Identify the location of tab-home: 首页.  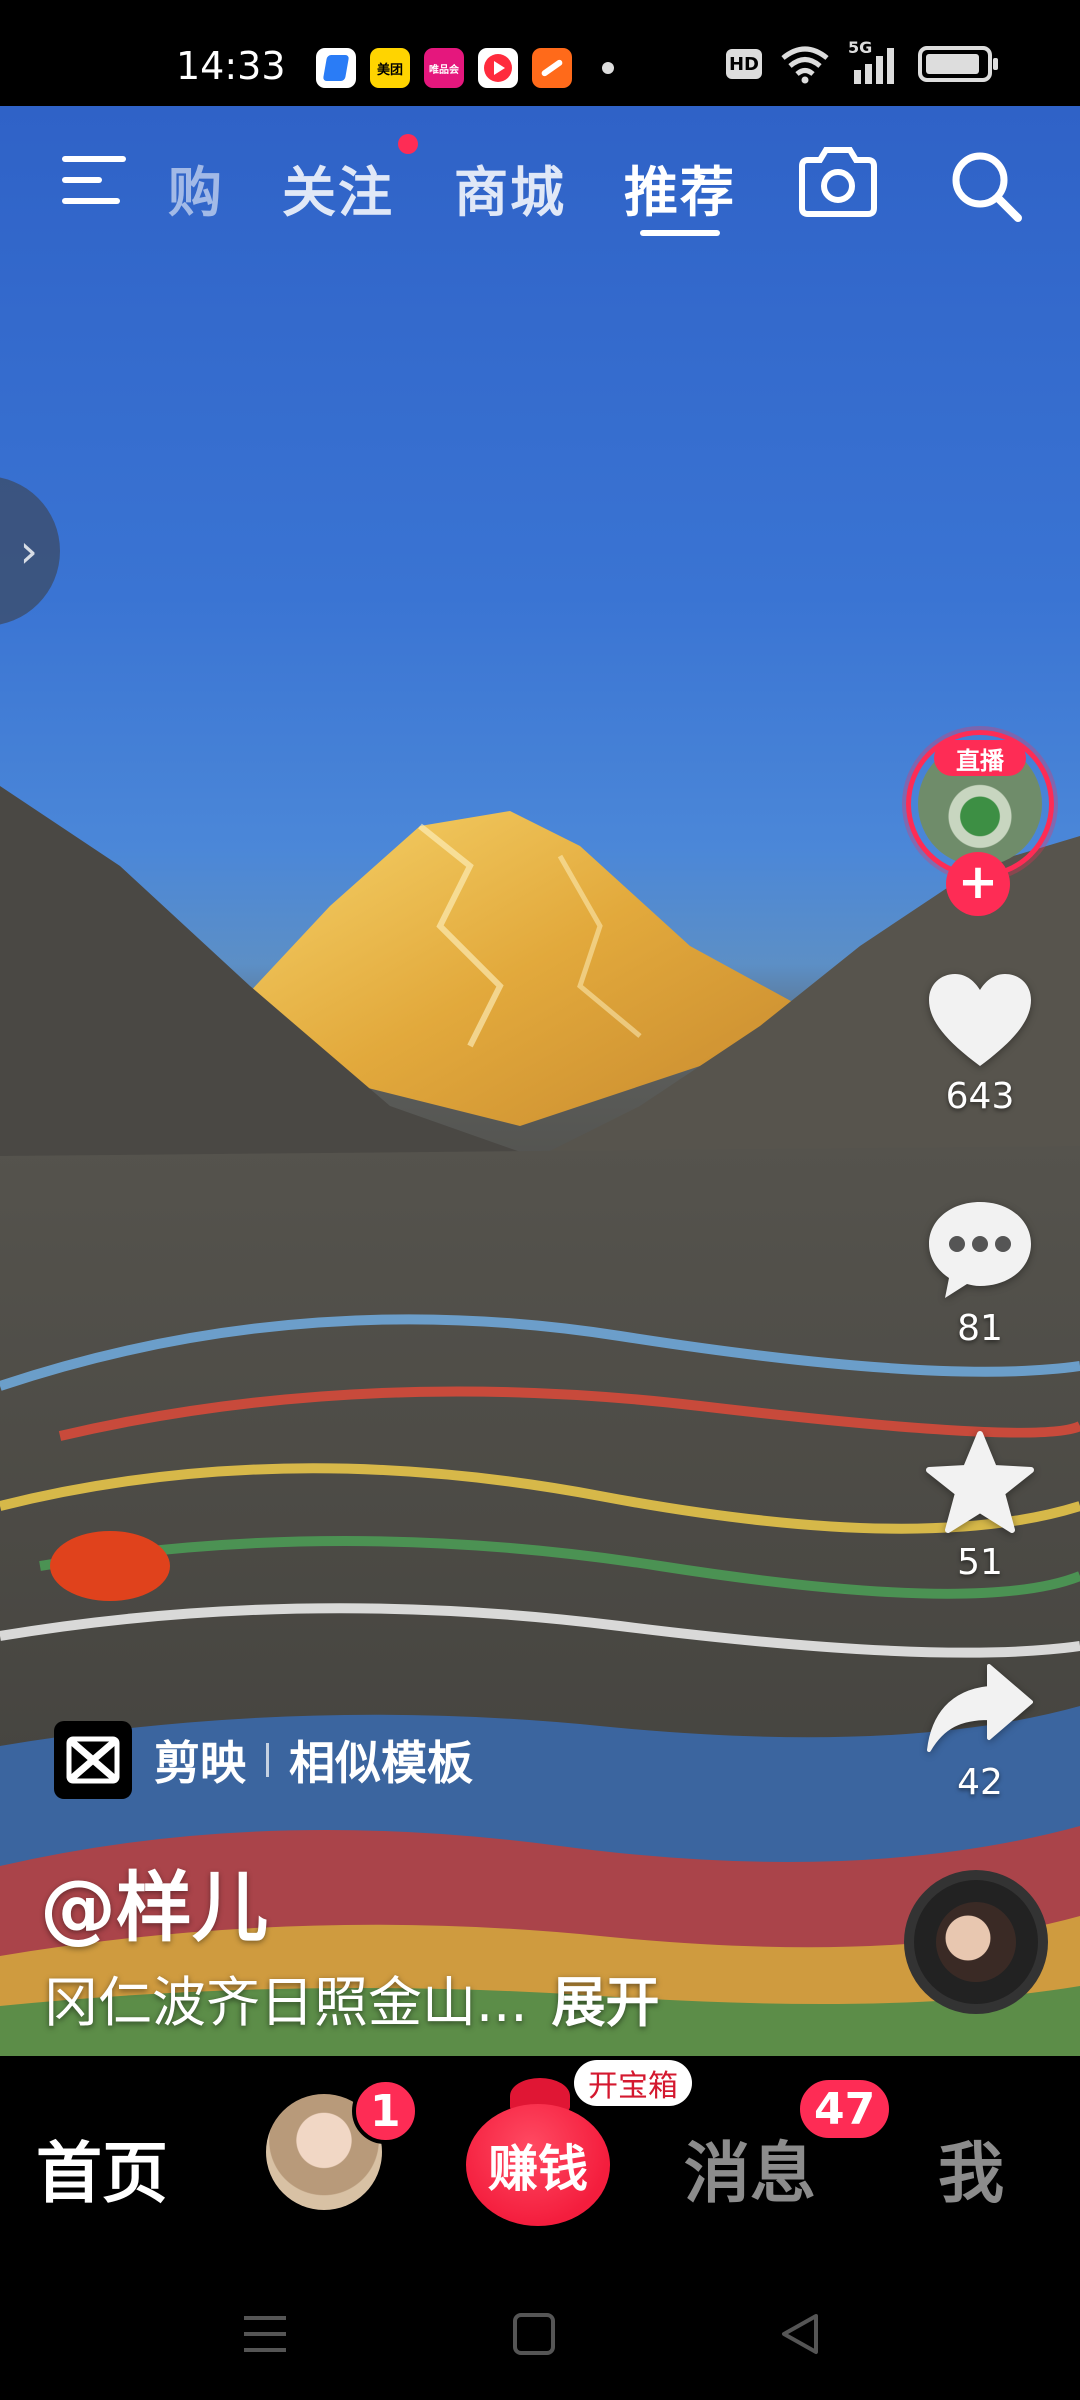
(102, 2168).